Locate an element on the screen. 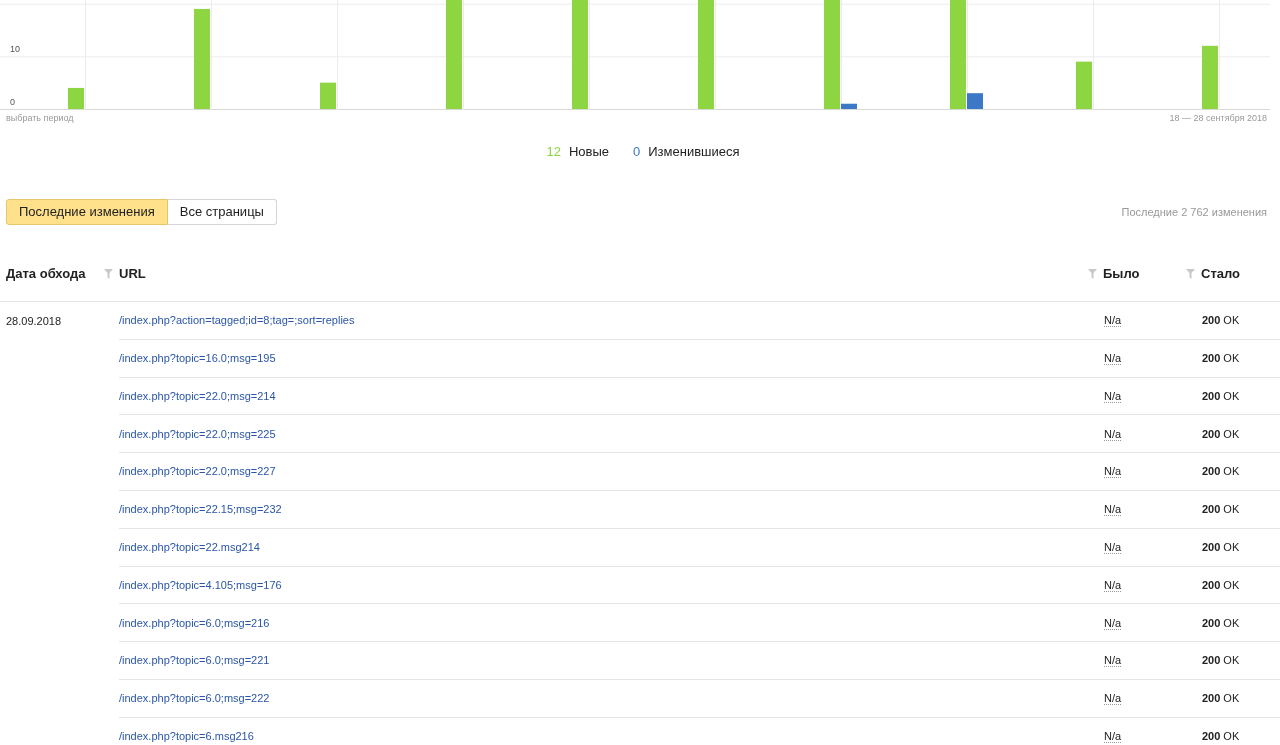 This screenshot has width=1280, height=745. url-link: /index.php?topic=22.msg214 is located at coordinates (189, 546).